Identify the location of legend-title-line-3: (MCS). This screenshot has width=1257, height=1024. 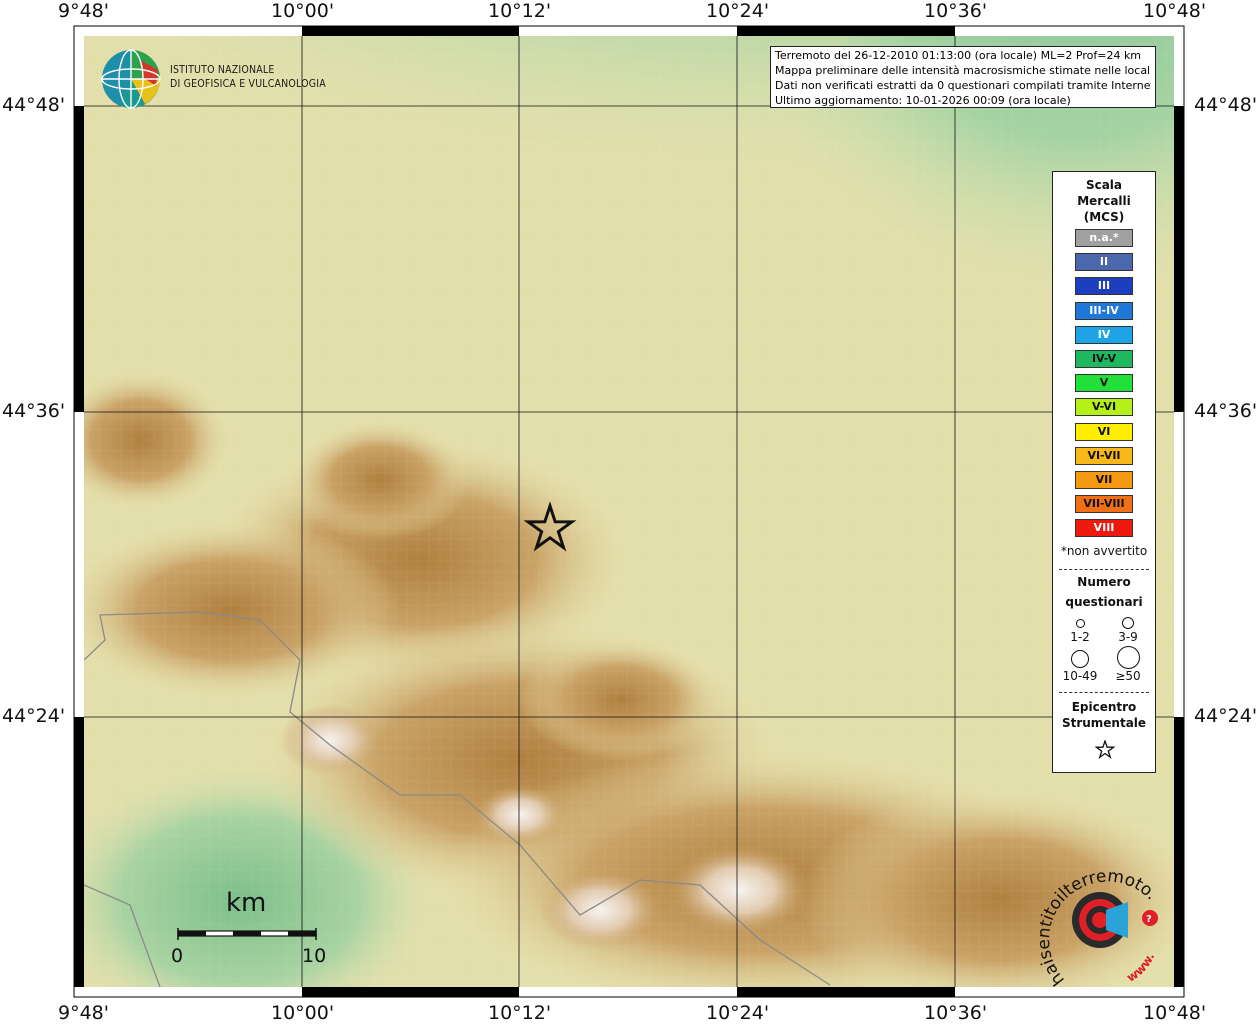
(1104, 217).